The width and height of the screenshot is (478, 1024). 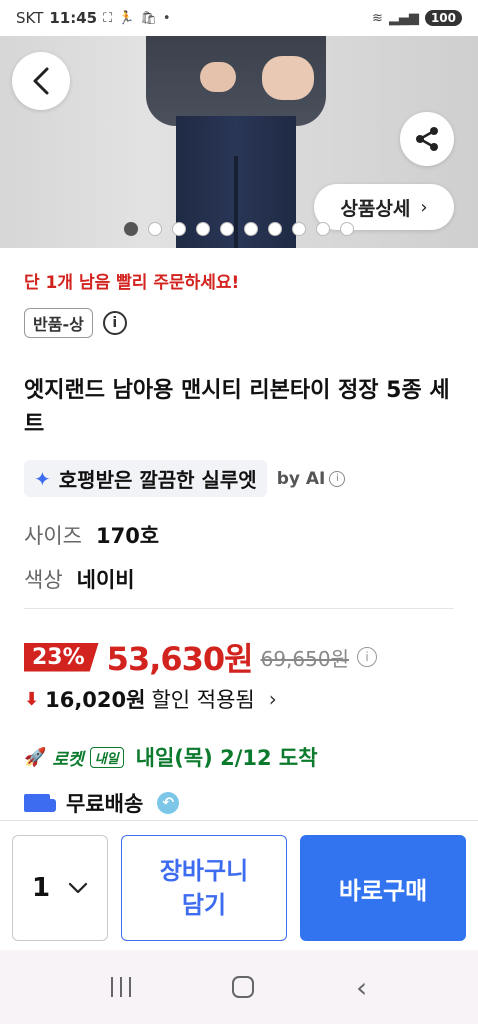 I want to click on price-info-icon: i, so click(x=367, y=657).